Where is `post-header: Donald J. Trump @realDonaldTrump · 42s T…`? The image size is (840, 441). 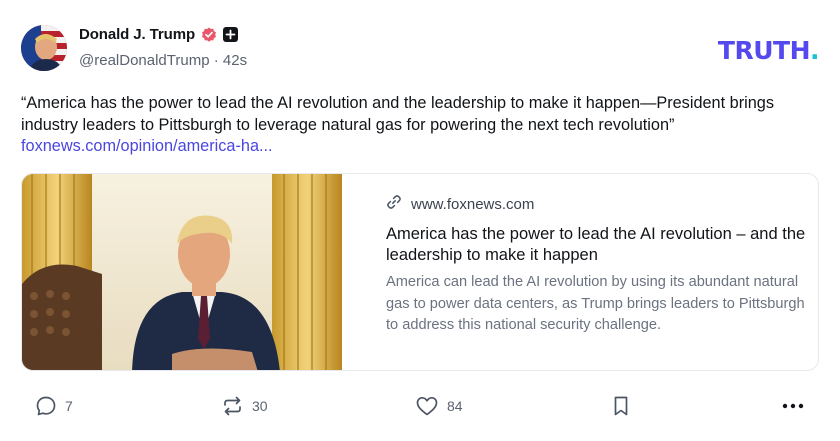 post-header: Donald J. Trump @realDonaldTrump · 42s T… is located at coordinates (421, 49).